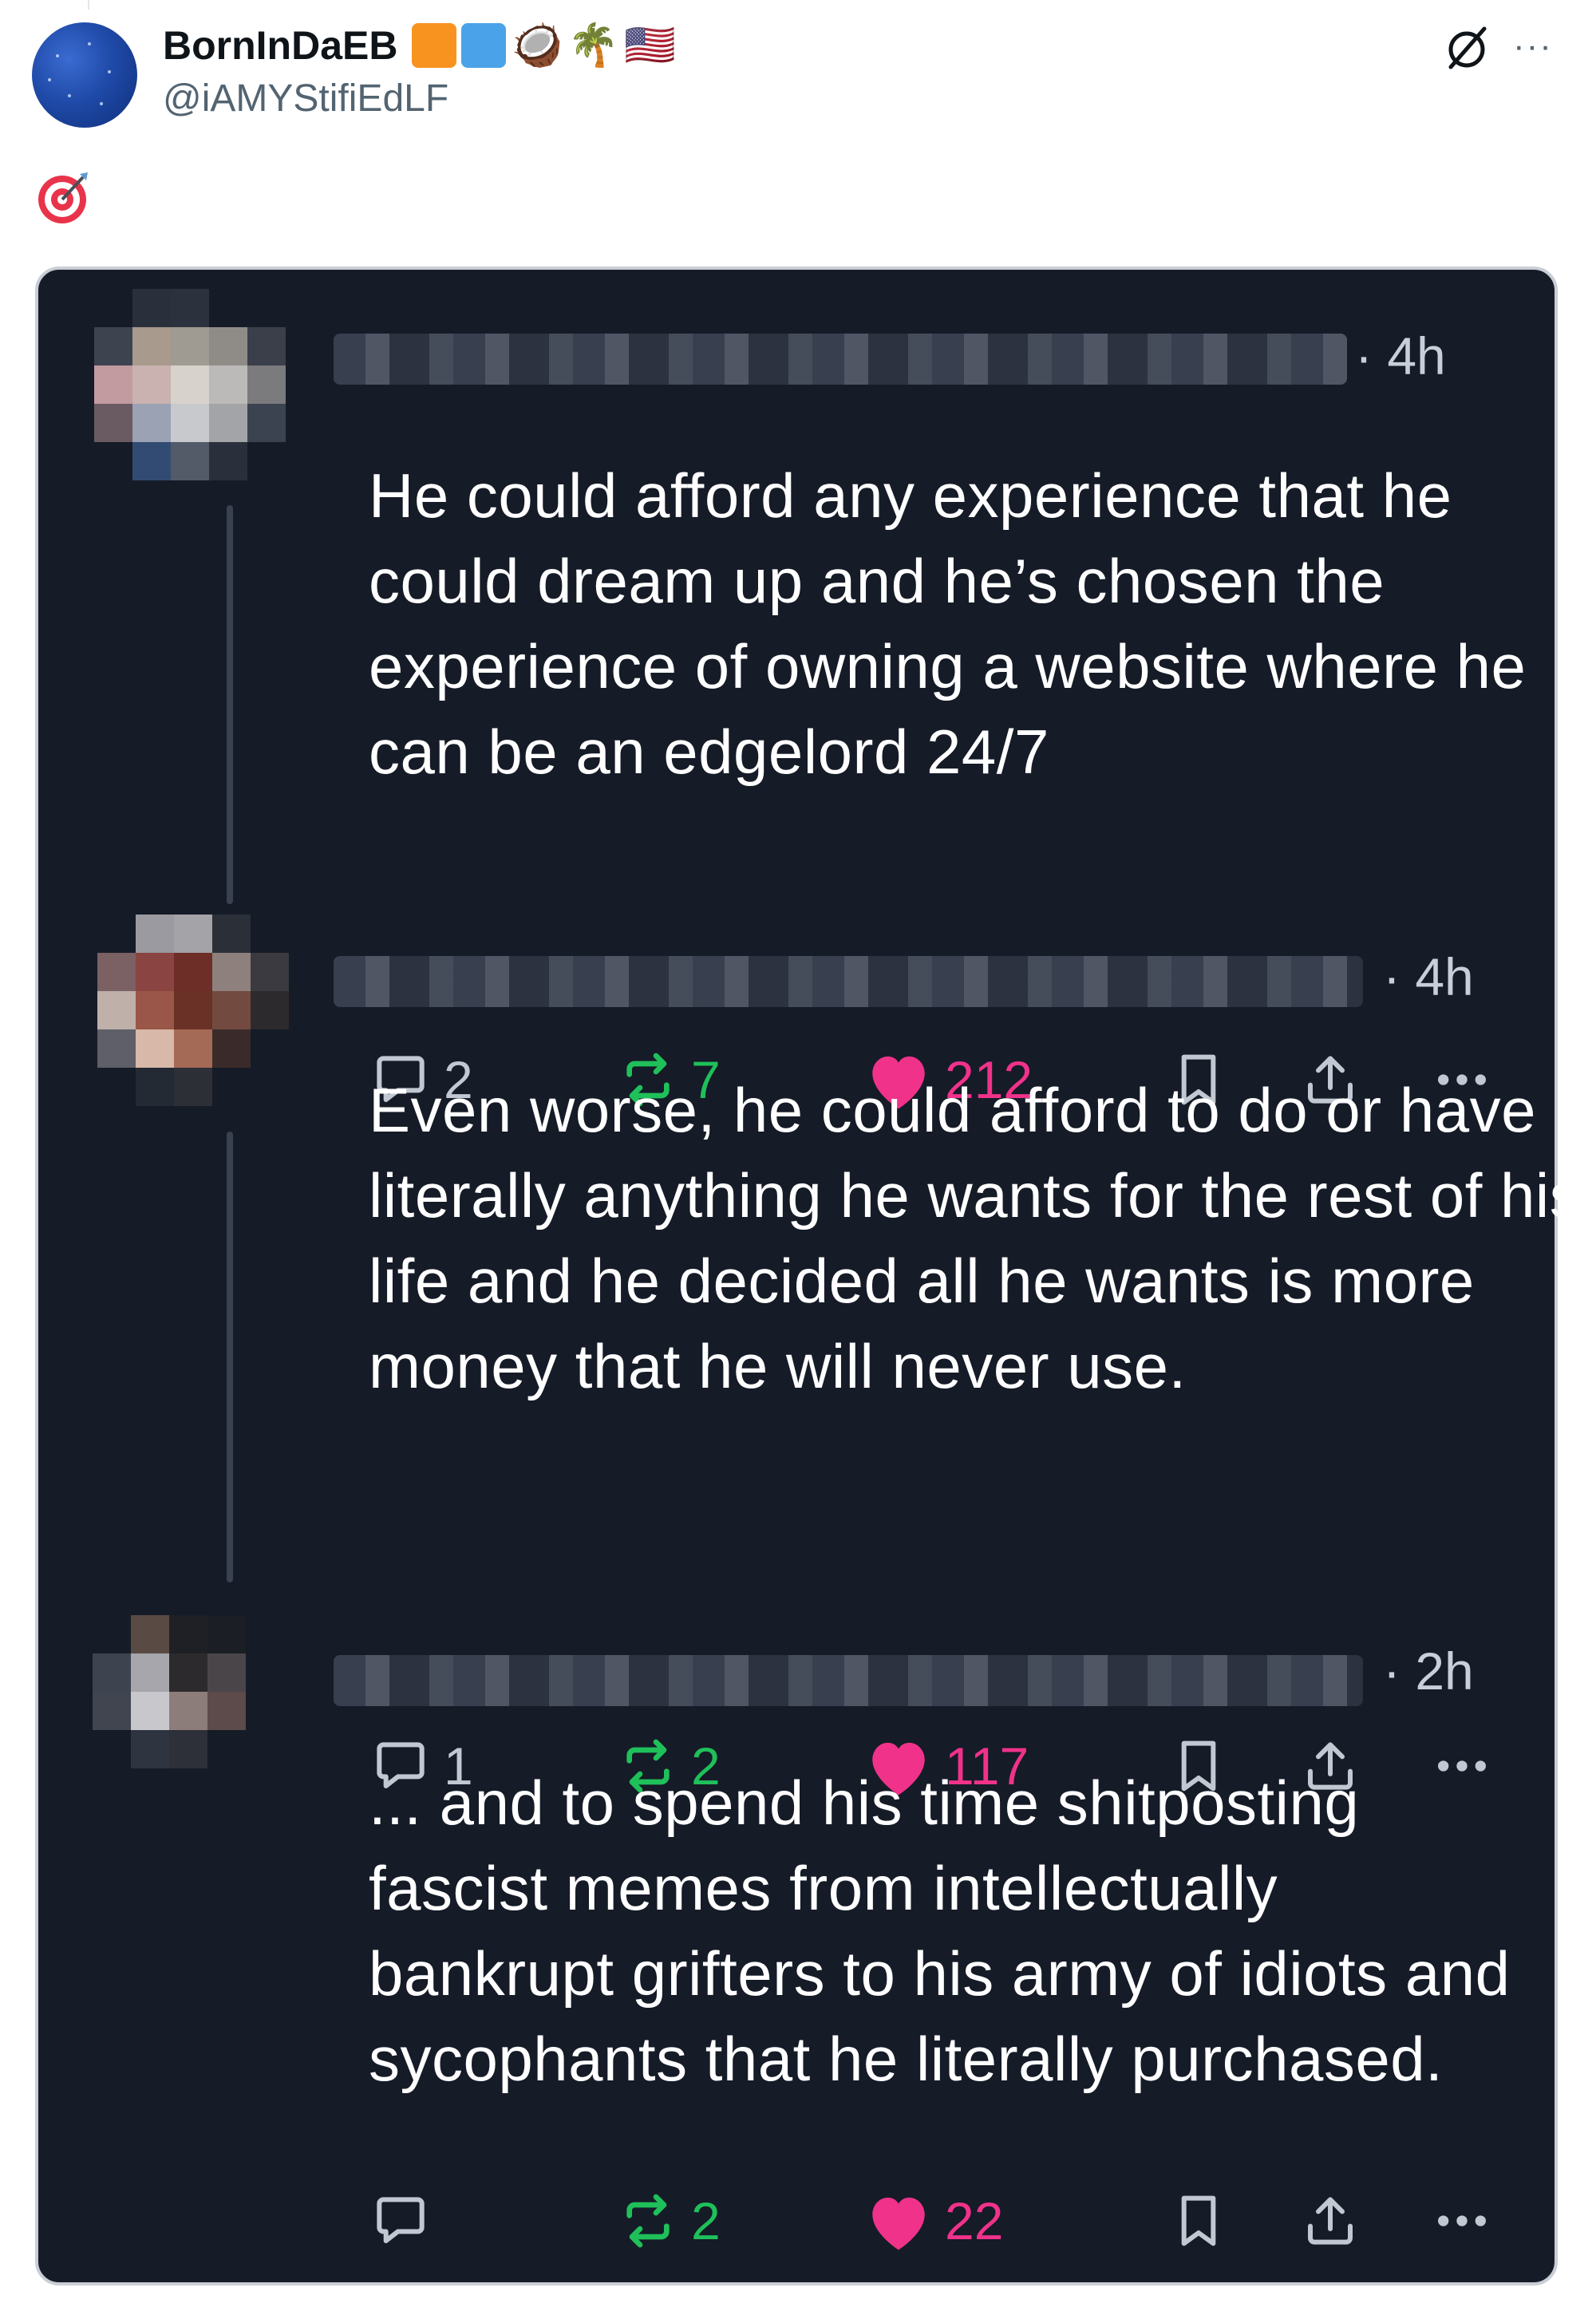 The image size is (1596, 2319). What do you see at coordinates (706, 2220) in the screenshot?
I see `repost-count: 2` at bounding box center [706, 2220].